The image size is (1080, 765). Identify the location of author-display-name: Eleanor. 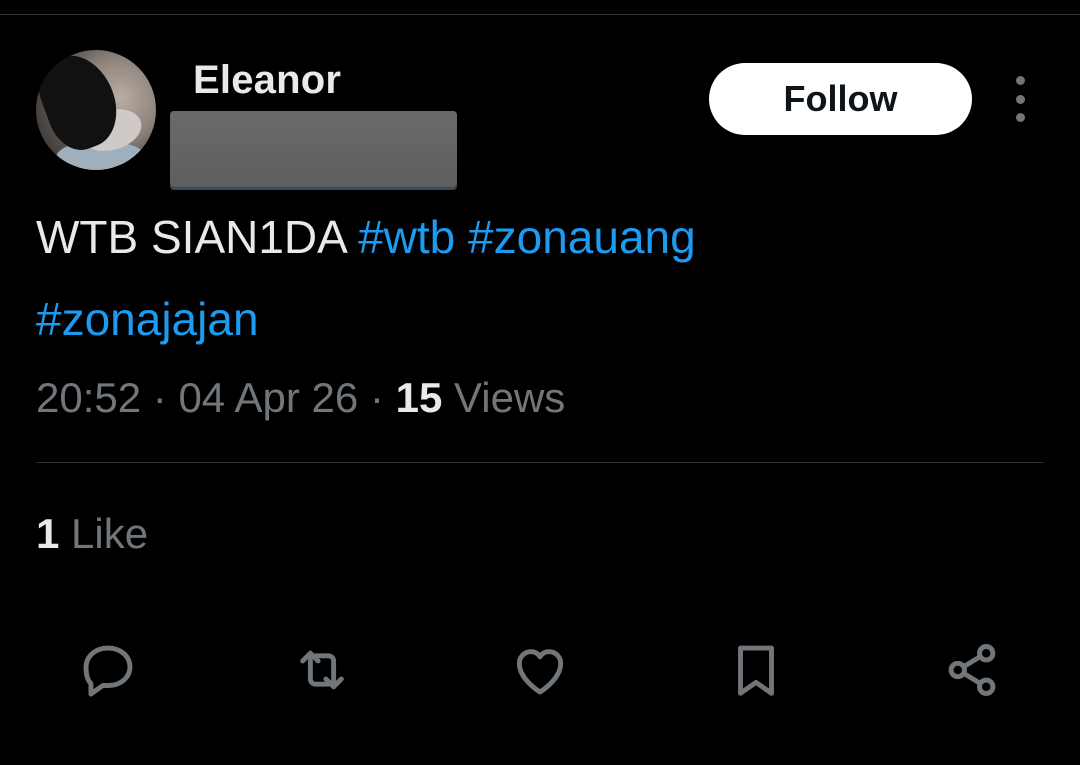
(267, 80).